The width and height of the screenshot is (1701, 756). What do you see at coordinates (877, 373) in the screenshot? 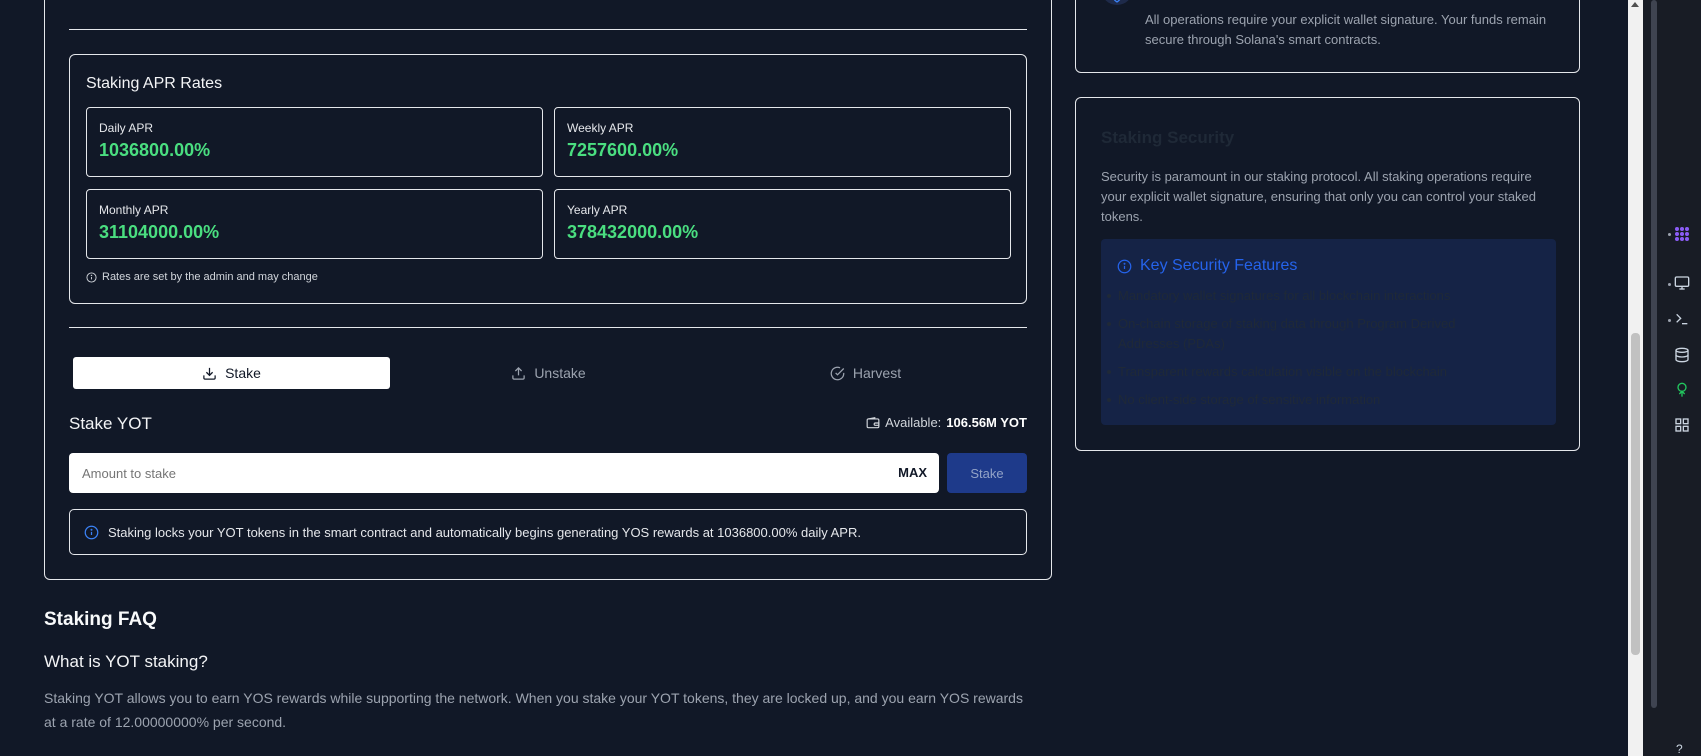
I see `tab-harvest-label: Harvest` at bounding box center [877, 373].